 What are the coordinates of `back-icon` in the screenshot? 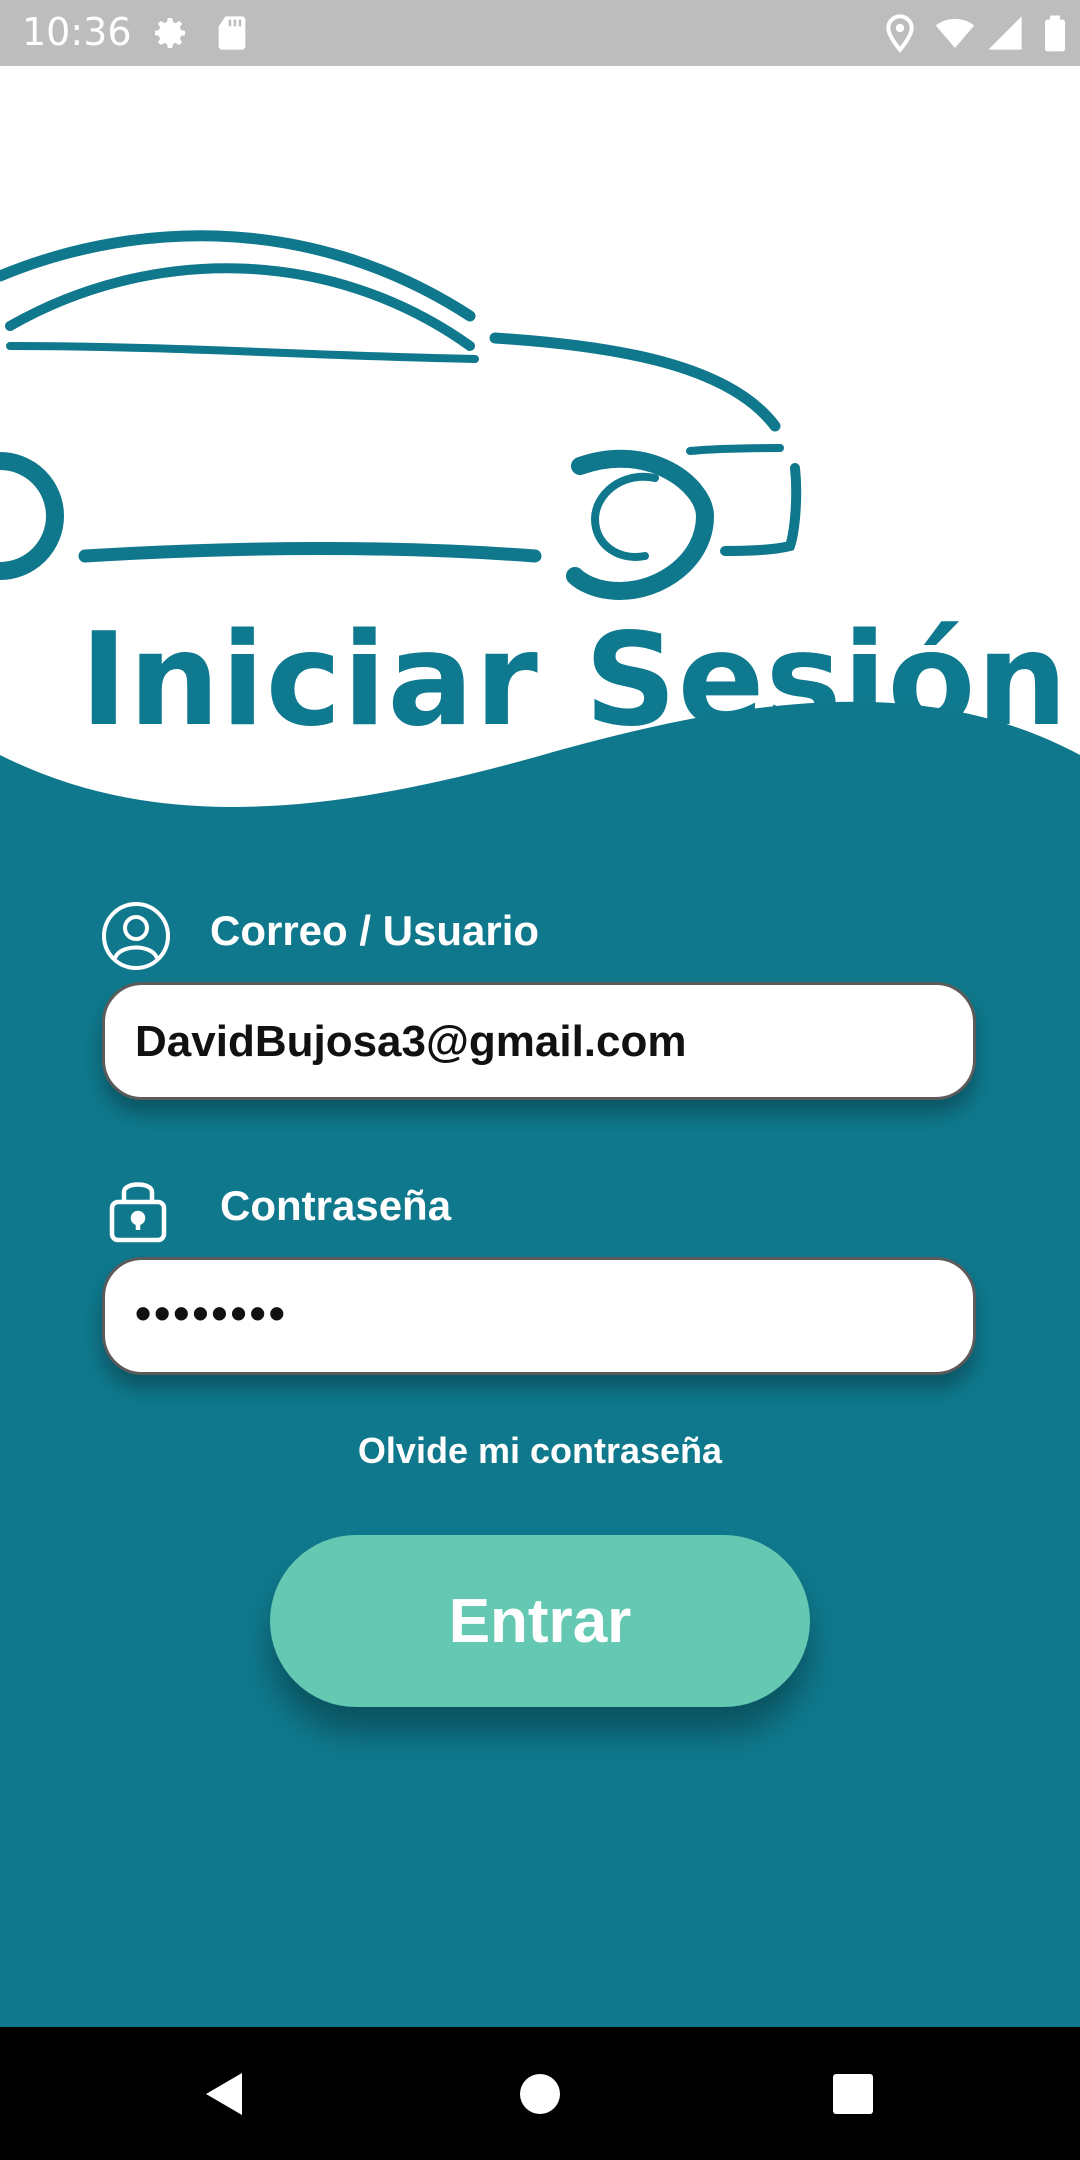 It's located at (225, 2094).